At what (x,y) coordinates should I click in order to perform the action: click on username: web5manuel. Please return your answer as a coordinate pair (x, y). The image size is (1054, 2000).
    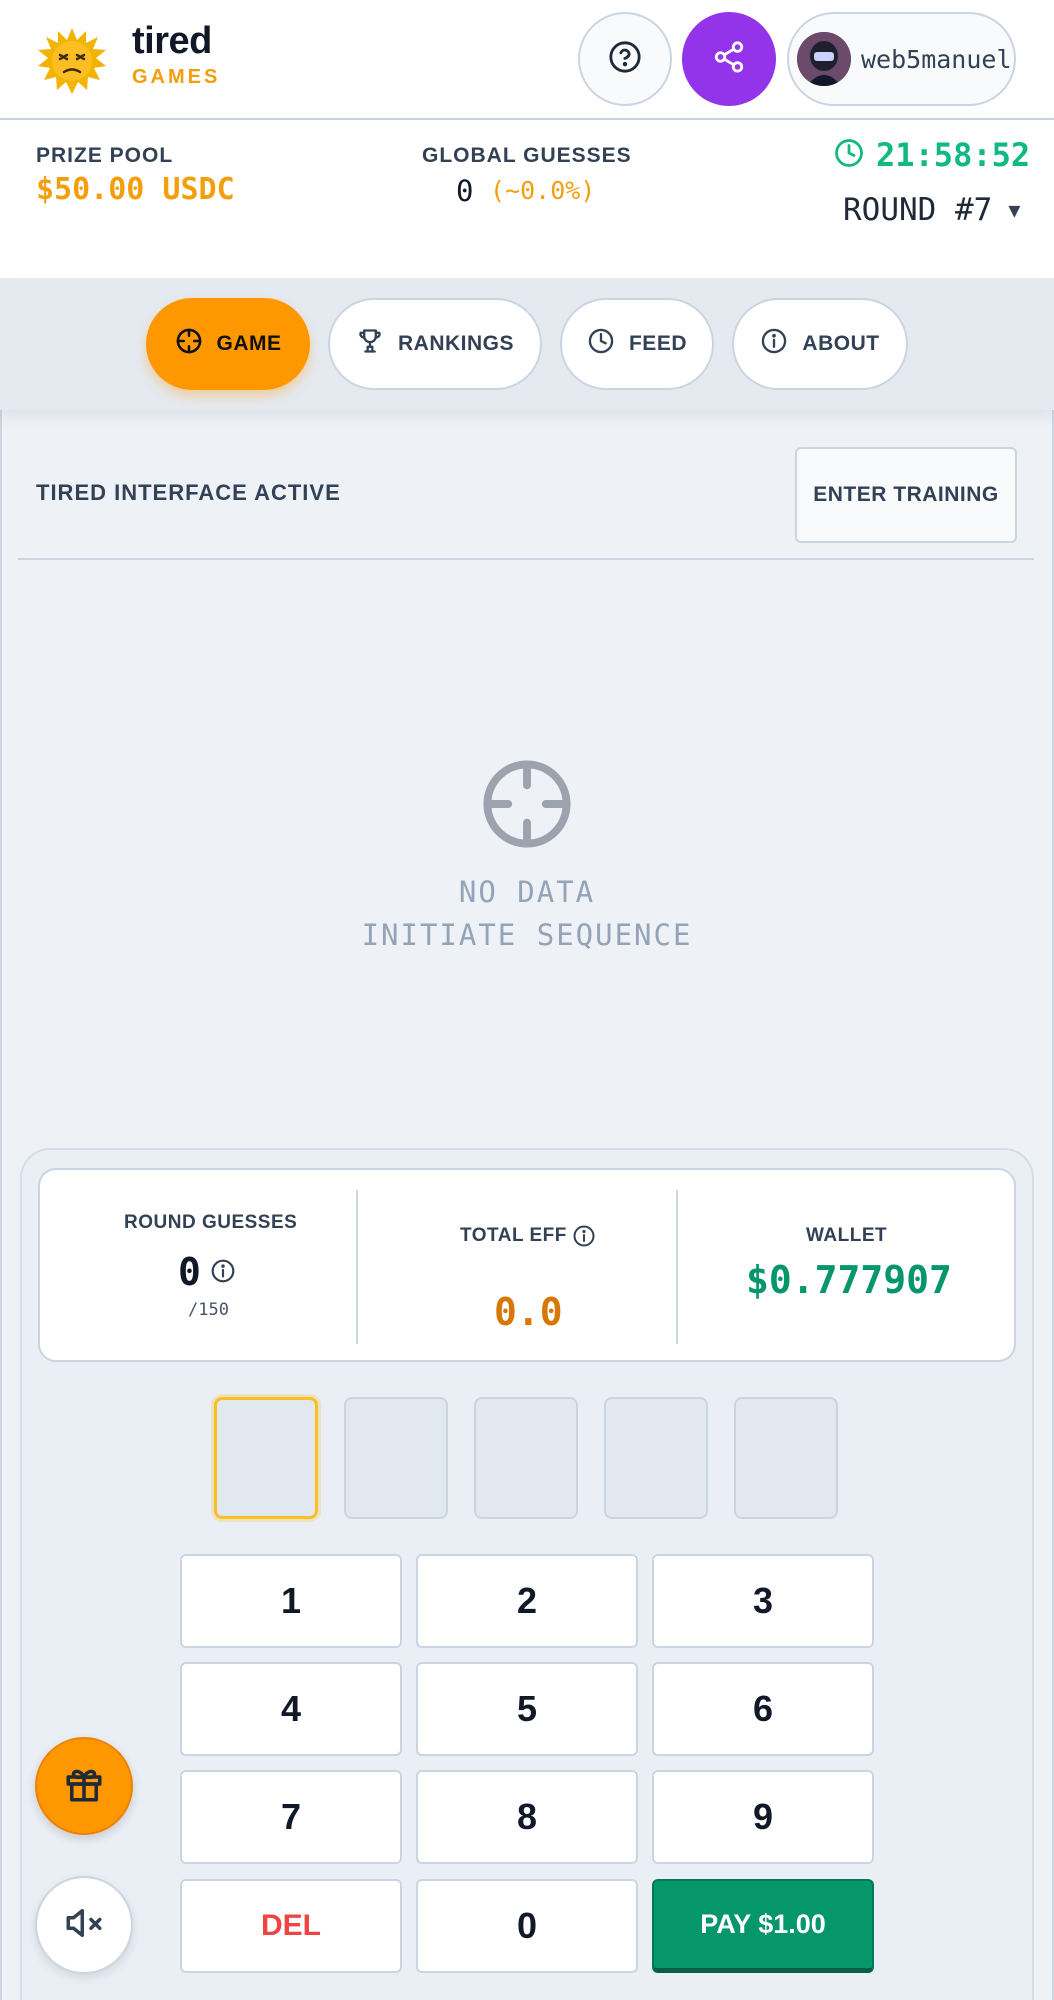
    Looking at the image, I should click on (936, 59).